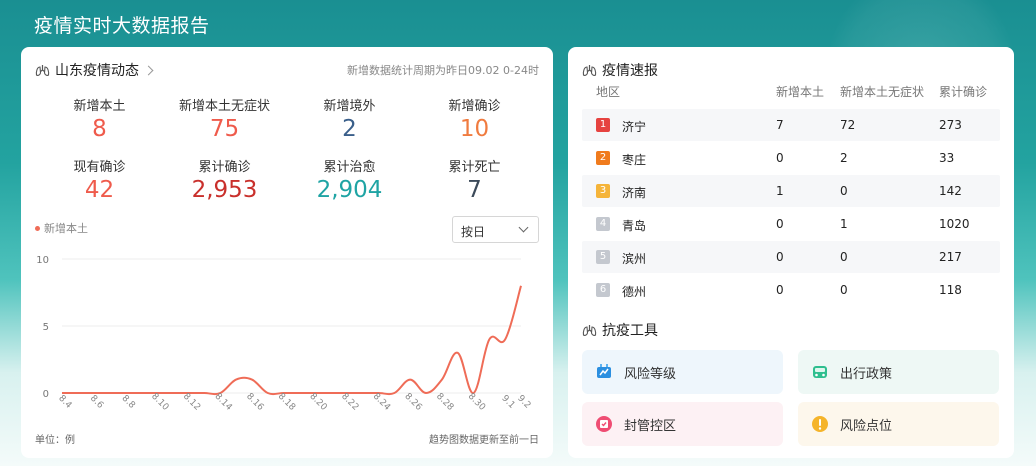 The height and width of the screenshot is (466, 1036). What do you see at coordinates (495, 229) in the screenshot?
I see `period-select: 按日` at bounding box center [495, 229].